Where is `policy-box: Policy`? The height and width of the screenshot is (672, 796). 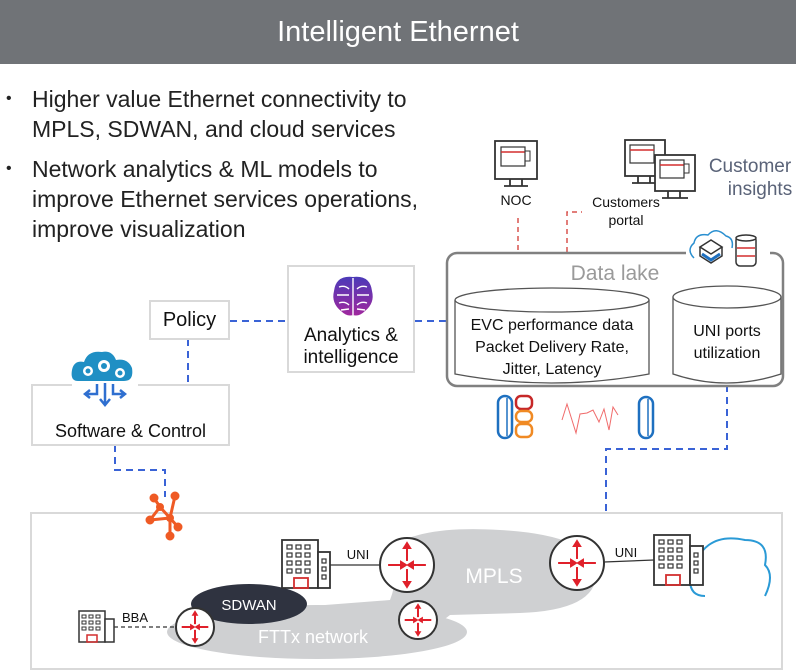 policy-box: Policy is located at coordinates (189, 320).